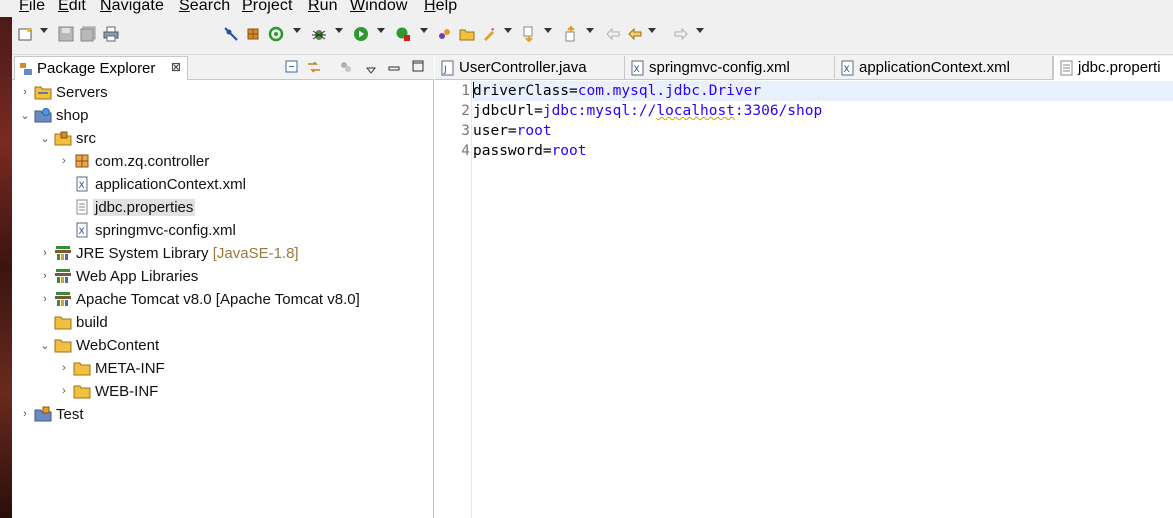 The width and height of the screenshot is (1173, 518). I want to click on run-icon, so click(361, 34).